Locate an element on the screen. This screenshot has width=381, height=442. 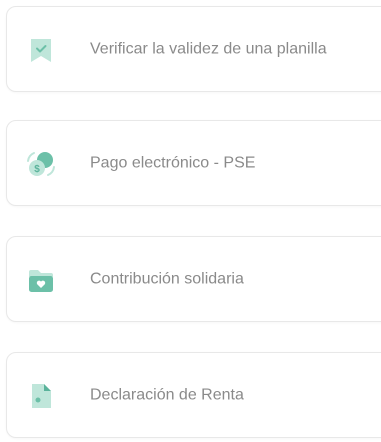
money-exchange-icon: $ is located at coordinates (41, 164).